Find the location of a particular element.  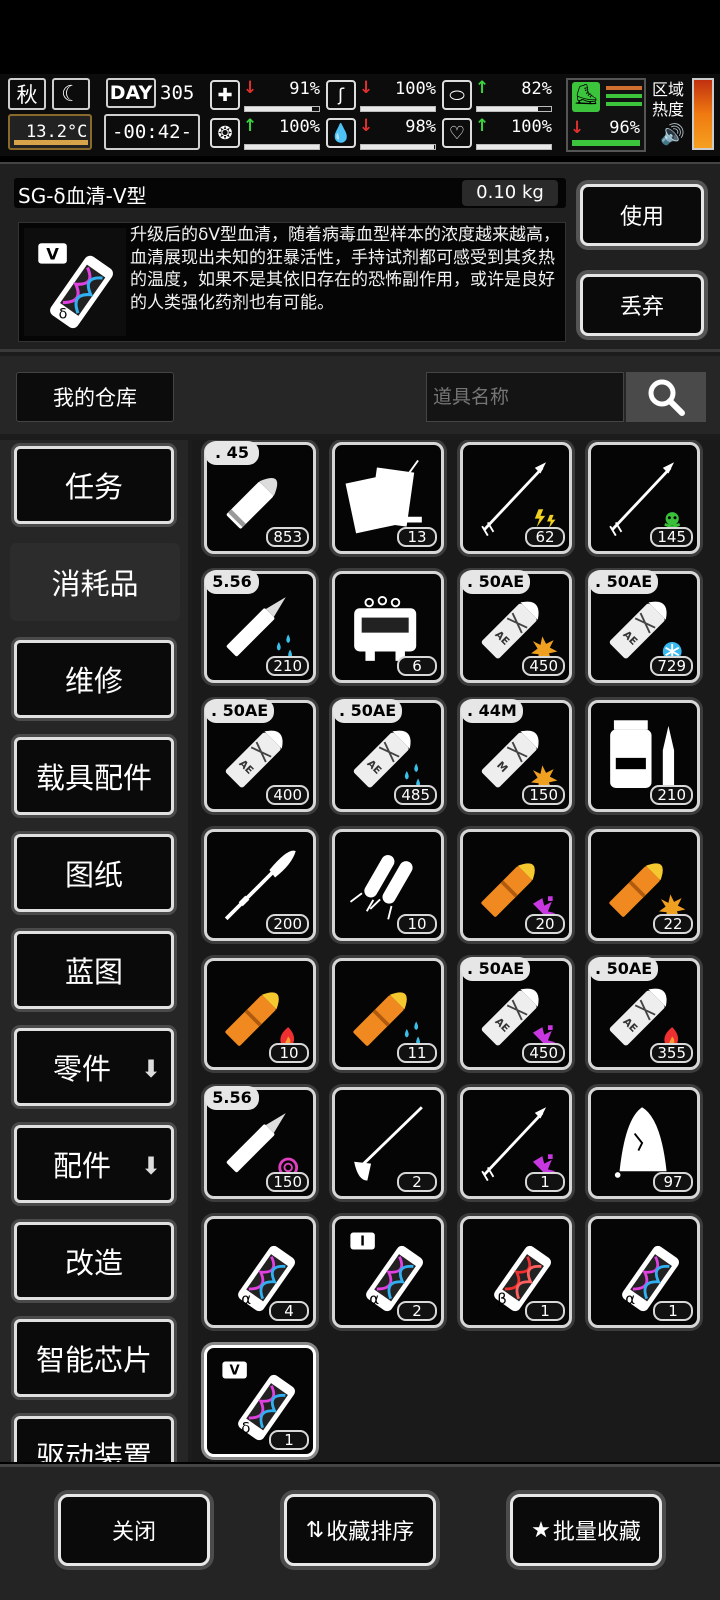

item-slot-rifle-round-556-spiral: 5.56 150 is located at coordinates (260, 1142).